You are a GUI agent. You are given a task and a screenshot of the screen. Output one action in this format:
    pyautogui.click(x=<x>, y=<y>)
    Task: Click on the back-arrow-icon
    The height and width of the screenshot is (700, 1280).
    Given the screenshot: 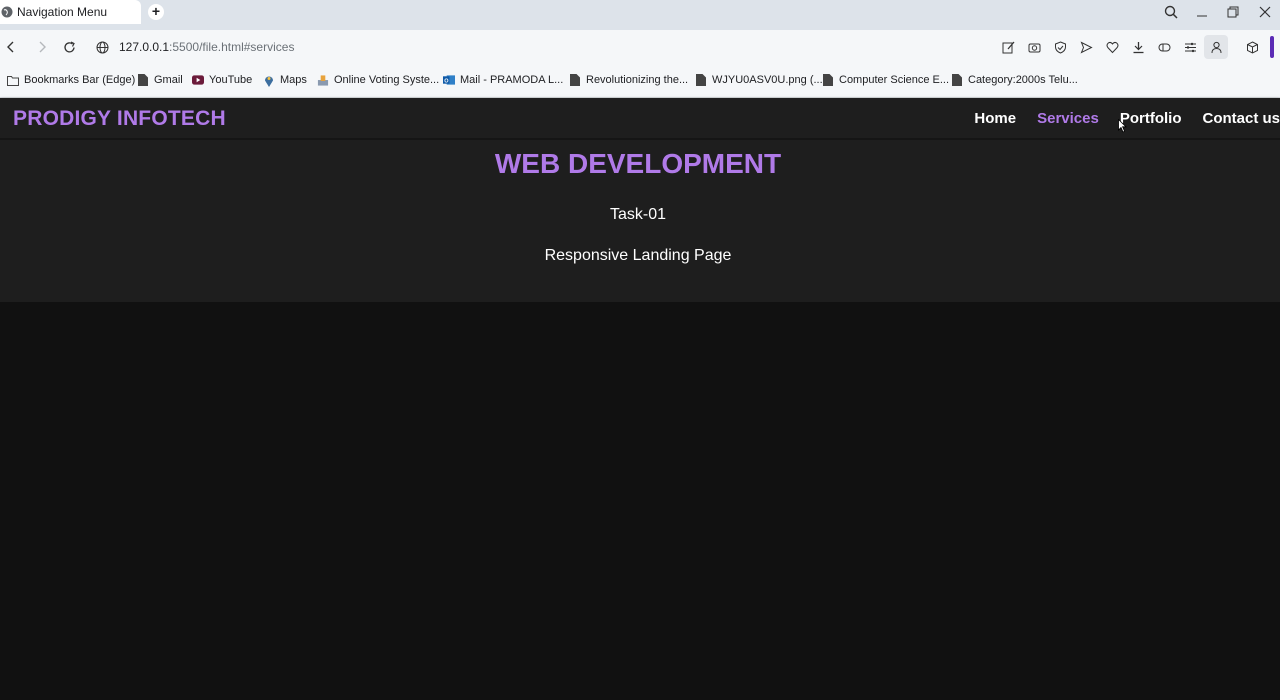 What is the action you would take?
    pyautogui.click(x=10, y=47)
    